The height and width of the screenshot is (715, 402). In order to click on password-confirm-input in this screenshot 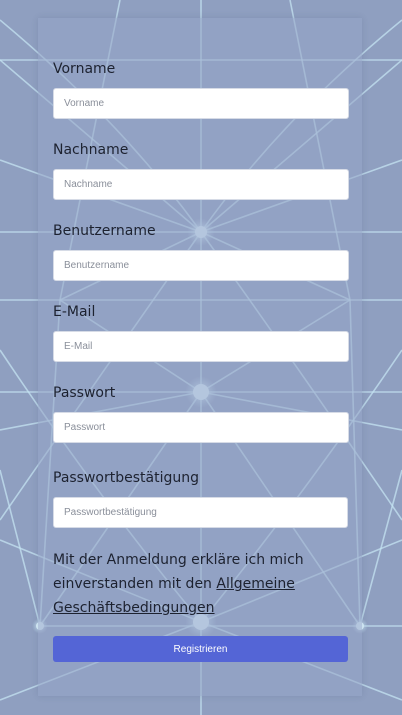, I will do `click(200, 512)`.